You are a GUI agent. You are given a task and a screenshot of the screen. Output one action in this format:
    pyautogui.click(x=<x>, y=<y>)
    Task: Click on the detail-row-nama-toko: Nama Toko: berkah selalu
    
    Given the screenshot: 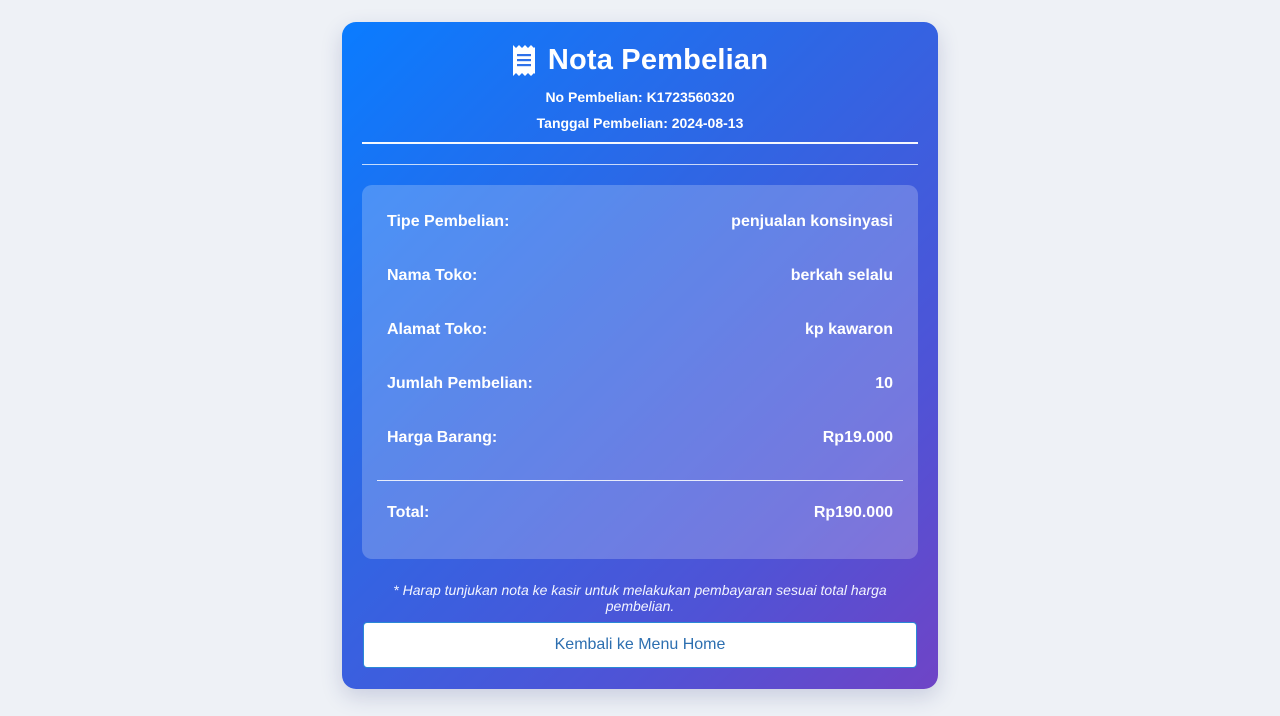 What is the action you would take?
    pyautogui.click(x=640, y=276)
    